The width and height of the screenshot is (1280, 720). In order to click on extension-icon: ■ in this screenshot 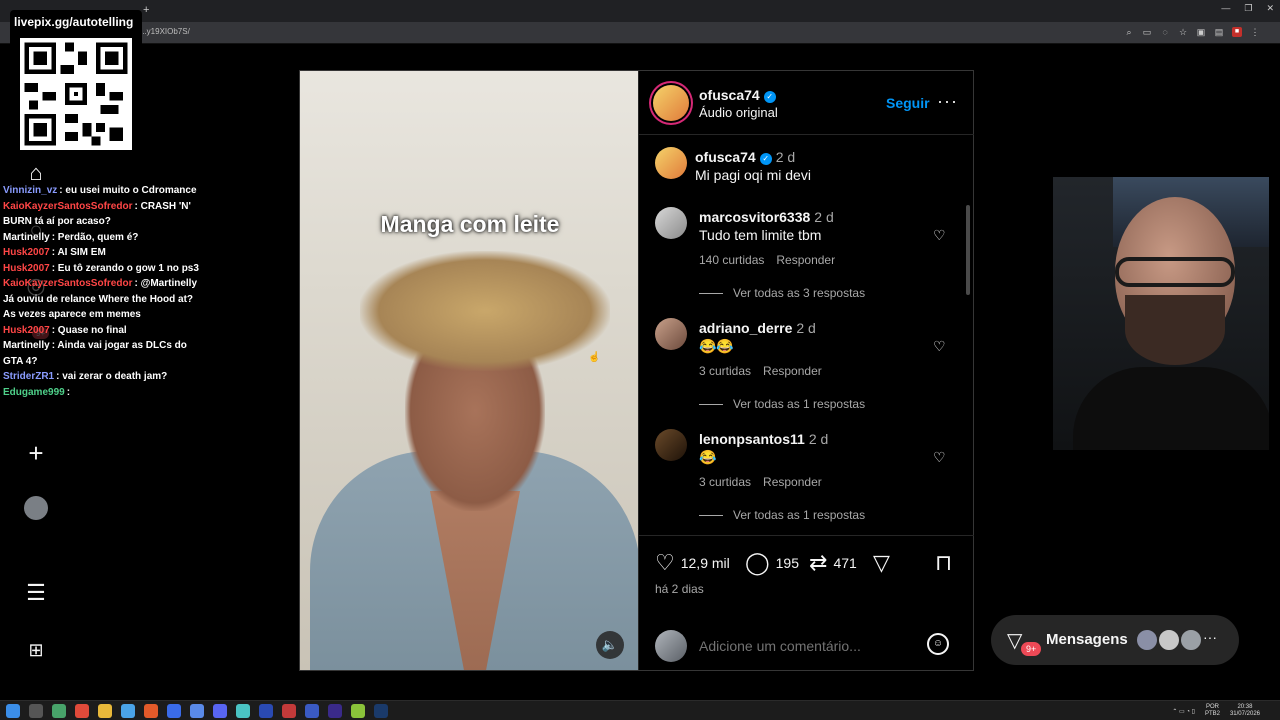, I will do `click(1237, 32)`.